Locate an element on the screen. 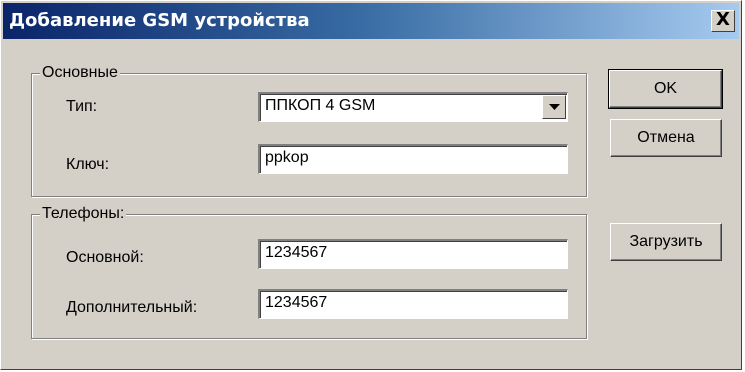 Image resolution: width=745 pixels, height=372 pixels. primary-phone-field: 1234567 is located at coordinates (413, 254).